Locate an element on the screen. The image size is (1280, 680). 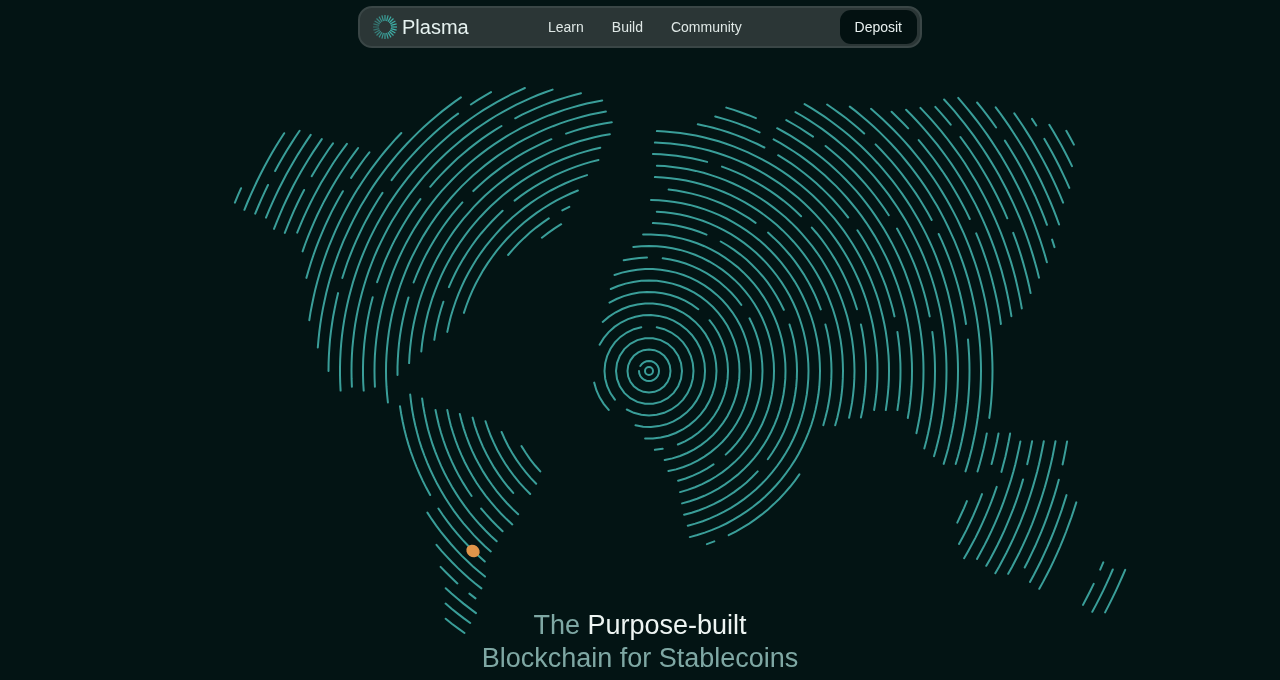
nav-link: Learn is located at coordinates (566, 27).